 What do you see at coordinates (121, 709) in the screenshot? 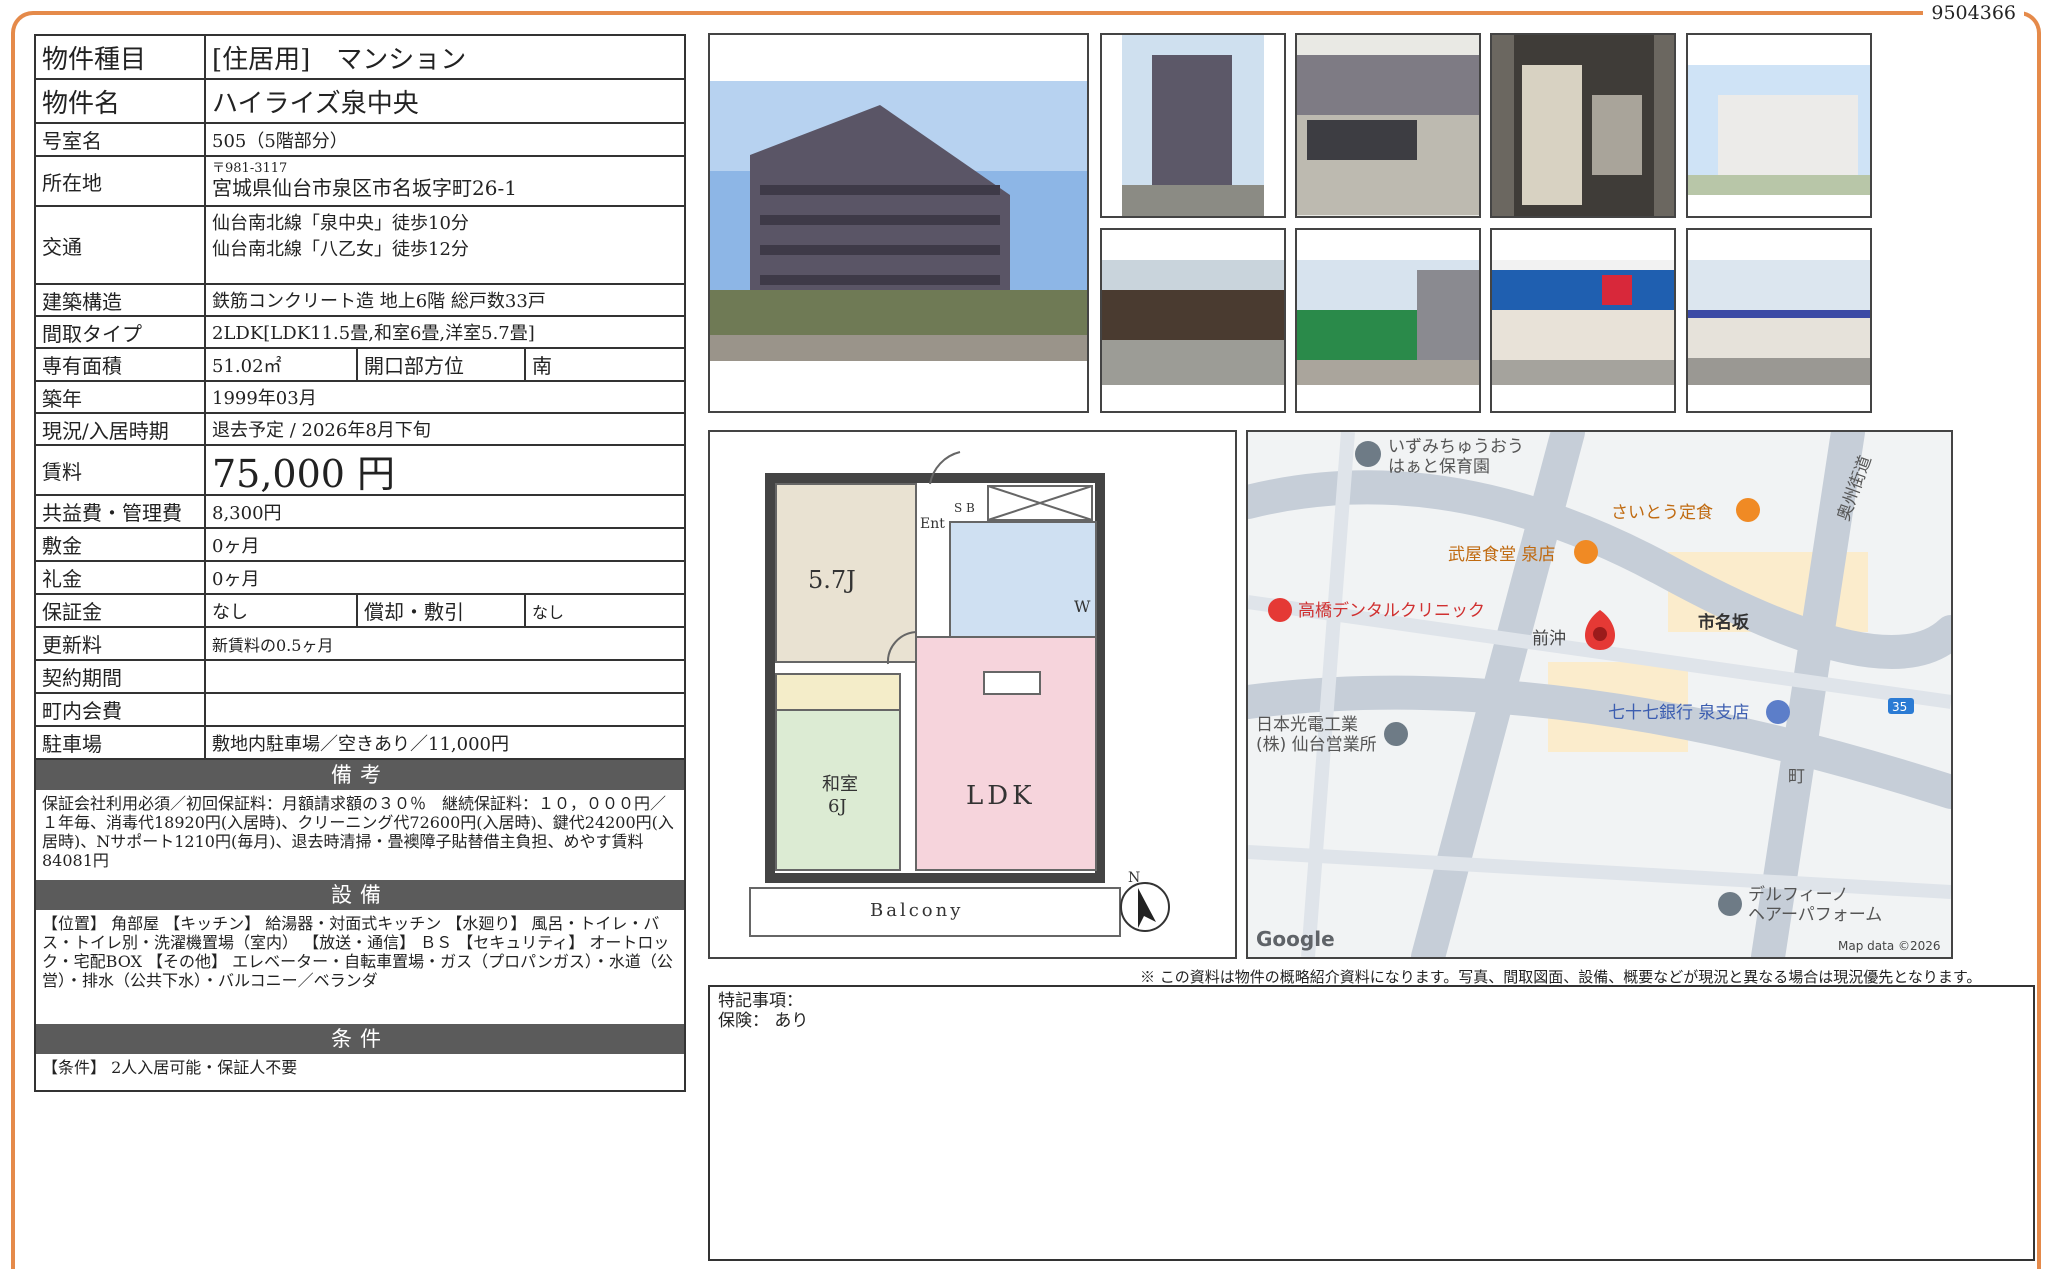
I see `community-label: 町内会費` at bounding box center [121, 709].